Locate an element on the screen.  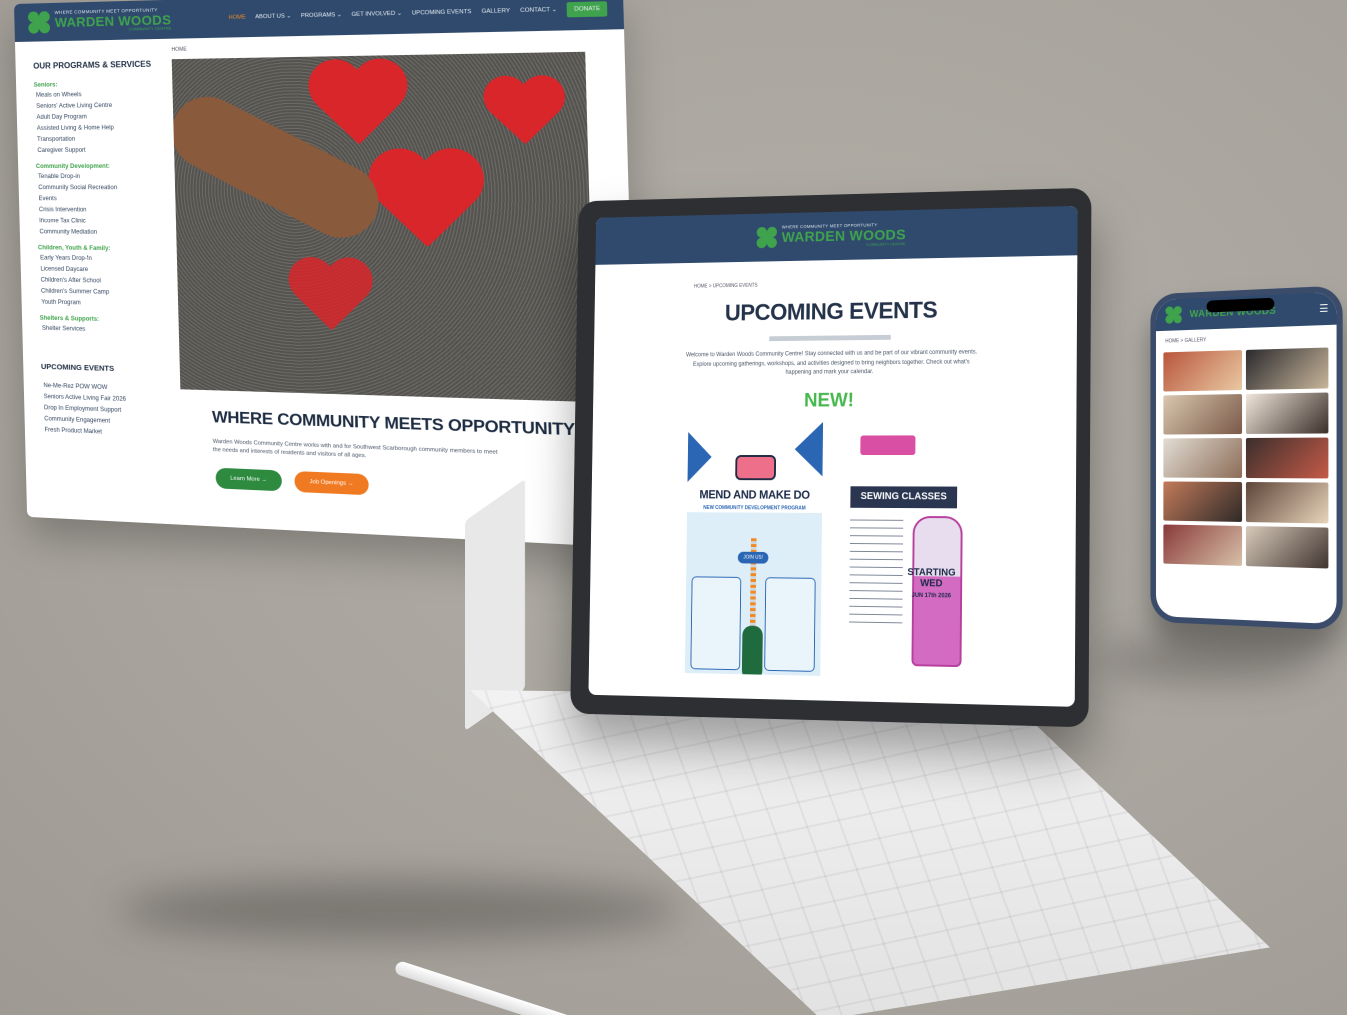
event-link: Ne-Me-Rez POW WOW is located at coordinates (106, 388).